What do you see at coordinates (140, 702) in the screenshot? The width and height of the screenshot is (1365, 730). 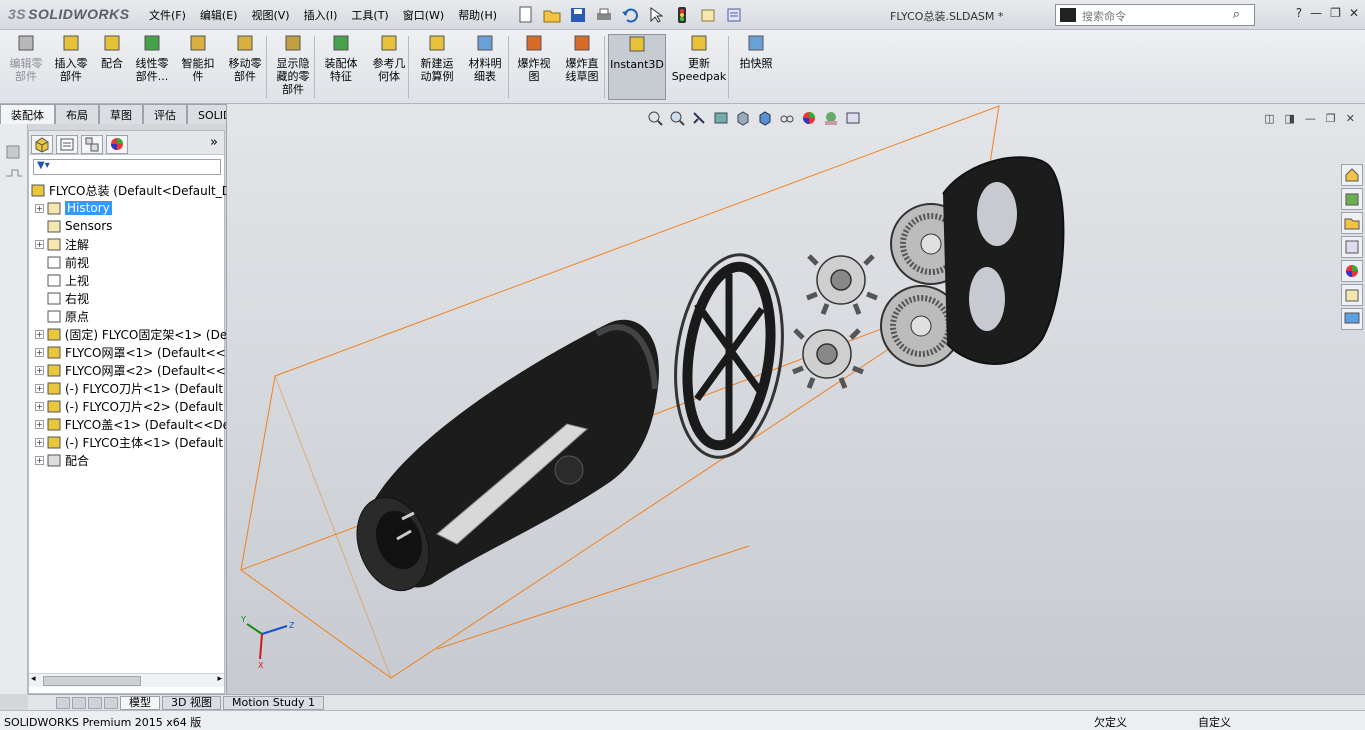 I see `tab-model: 模型` at bounding box center [140, 702].